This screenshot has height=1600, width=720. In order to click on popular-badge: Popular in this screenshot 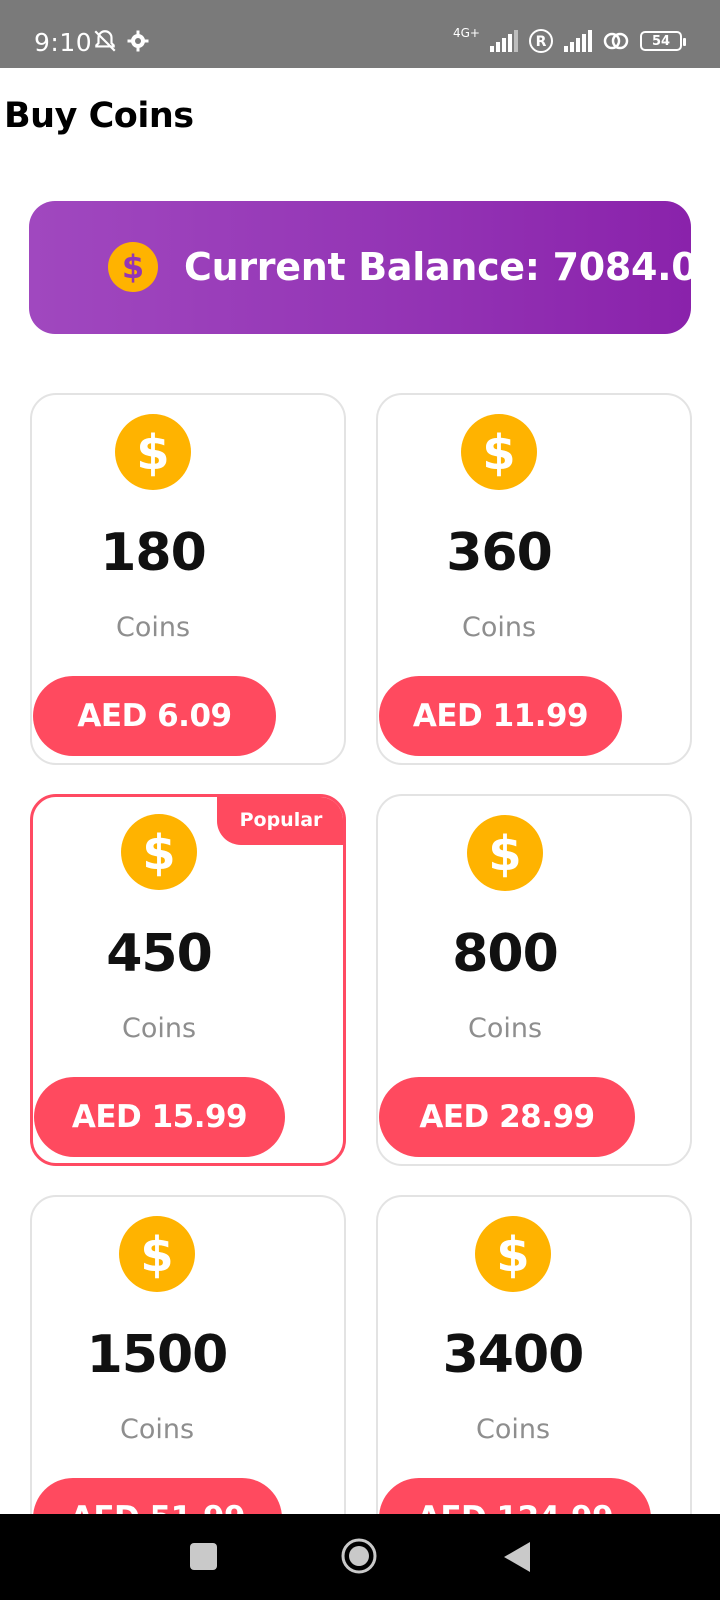, I will do `click(280, 821)`.